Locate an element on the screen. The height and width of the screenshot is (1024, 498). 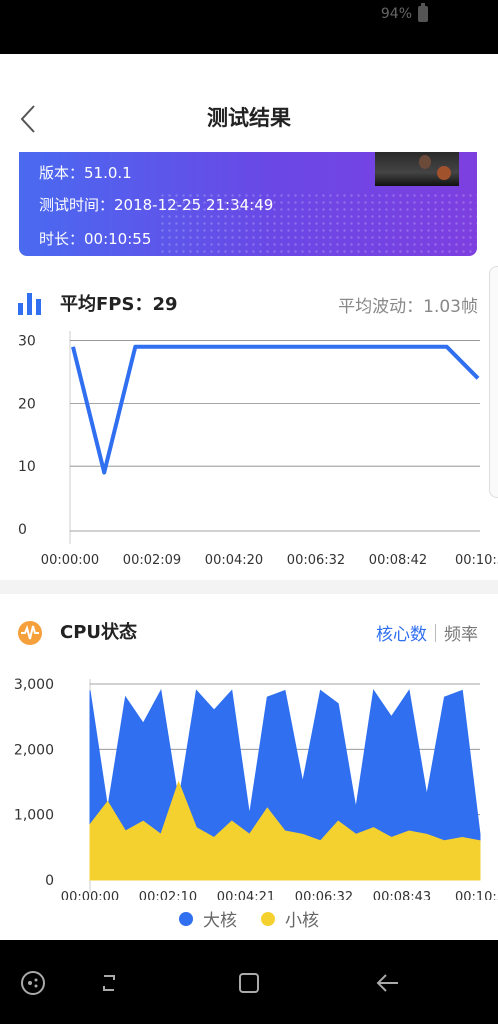
cpu-x-tick: 00:06:32 is located at coordinates (324, 895).